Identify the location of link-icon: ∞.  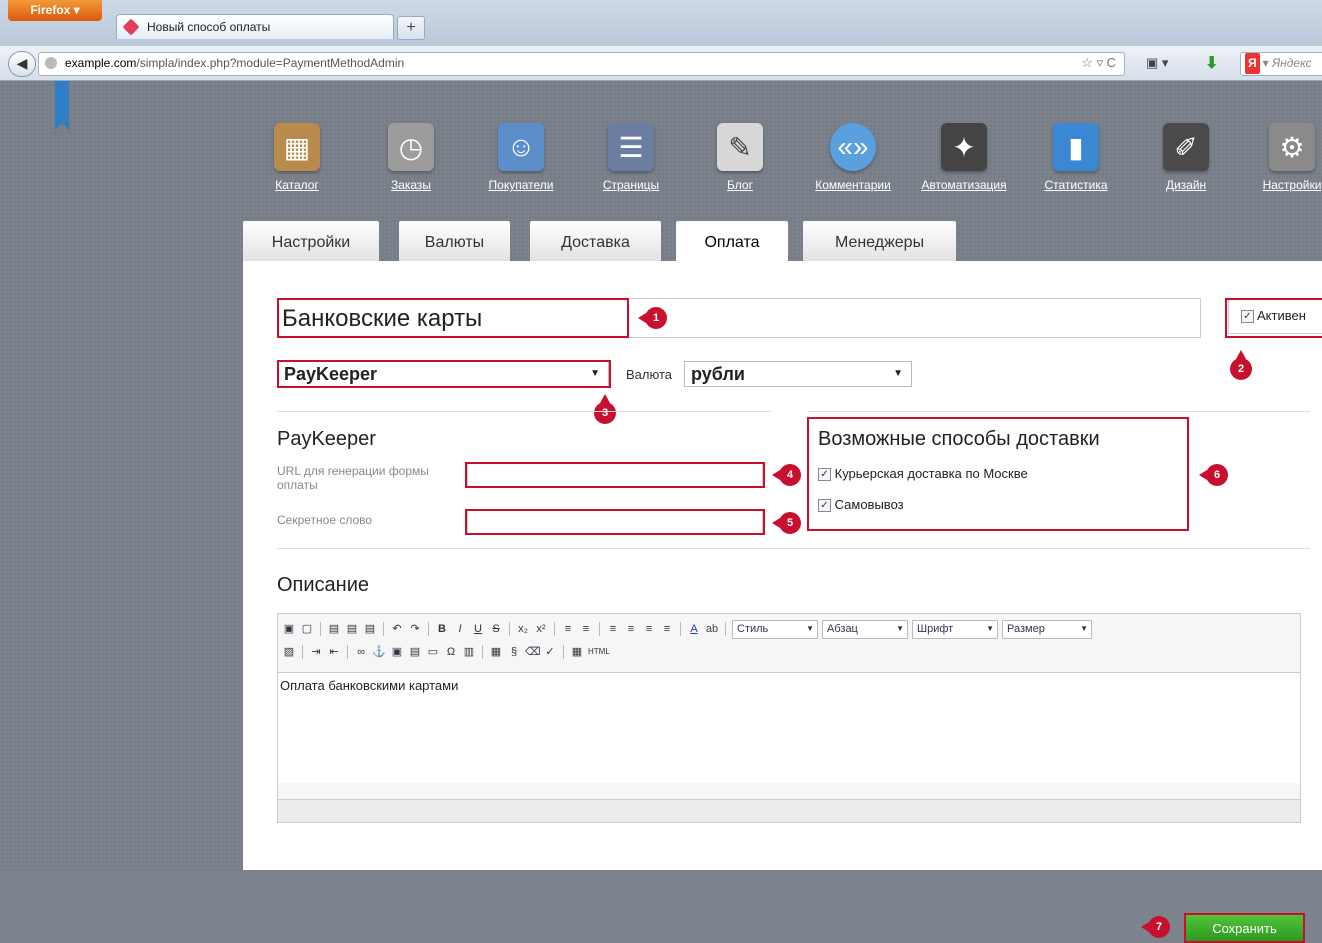
(361, 652).